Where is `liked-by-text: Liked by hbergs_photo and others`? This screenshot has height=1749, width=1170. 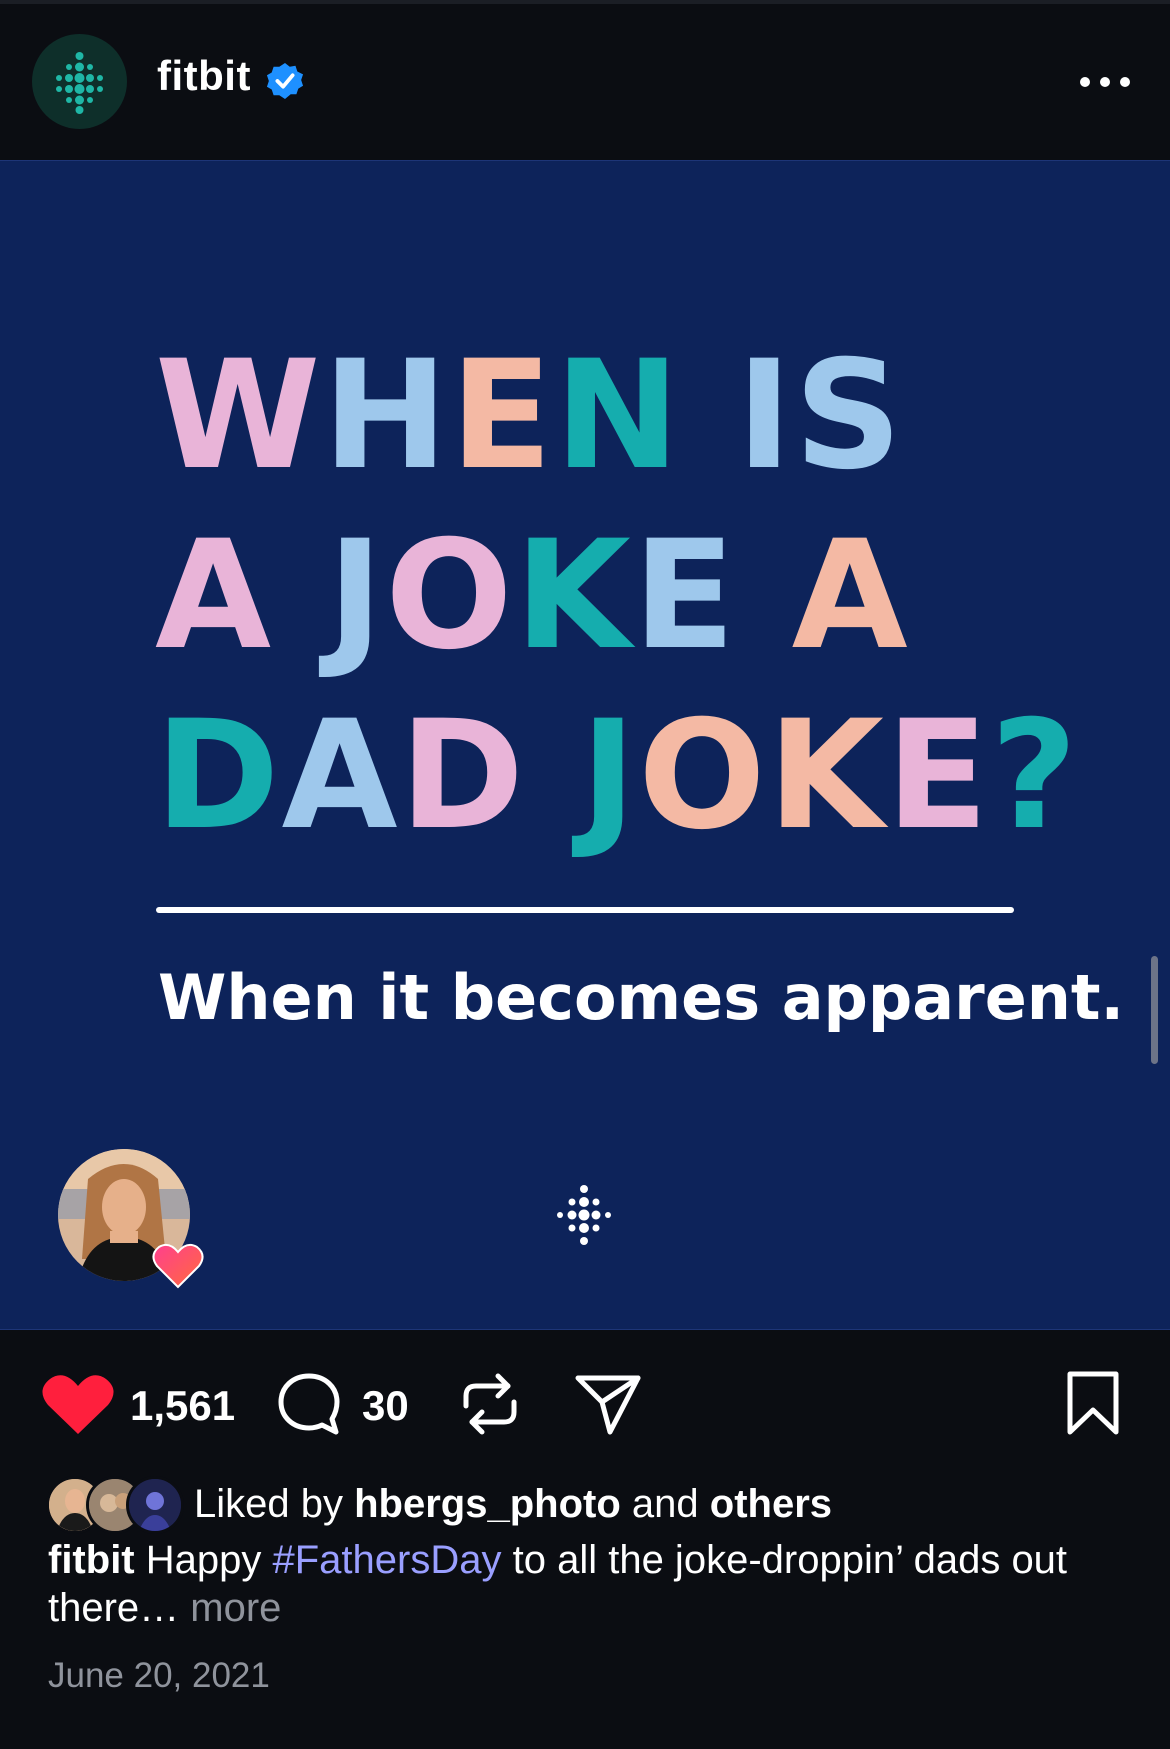 liked-by-text: Liked by hbergs_photo and others is located at coordinates (513, 1504).